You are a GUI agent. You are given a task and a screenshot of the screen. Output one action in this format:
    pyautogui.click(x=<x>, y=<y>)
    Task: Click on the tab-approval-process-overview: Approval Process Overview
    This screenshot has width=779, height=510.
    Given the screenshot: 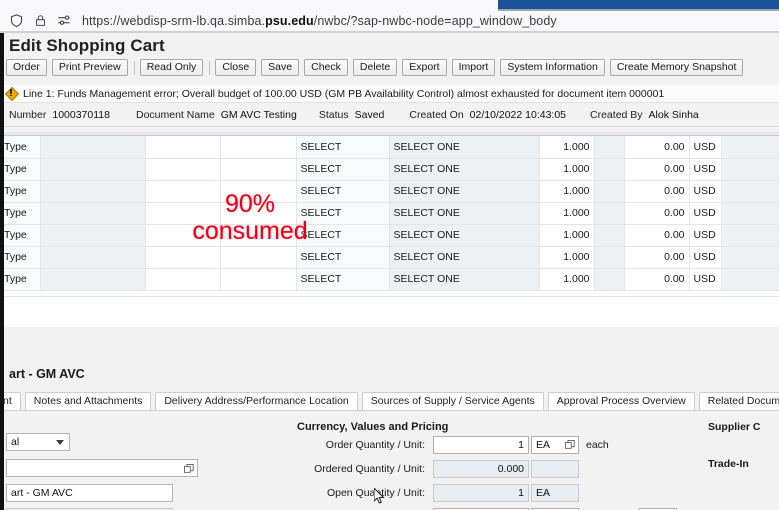 What is the action you would take?
    pyautogui.click(x=621, y=401)
    